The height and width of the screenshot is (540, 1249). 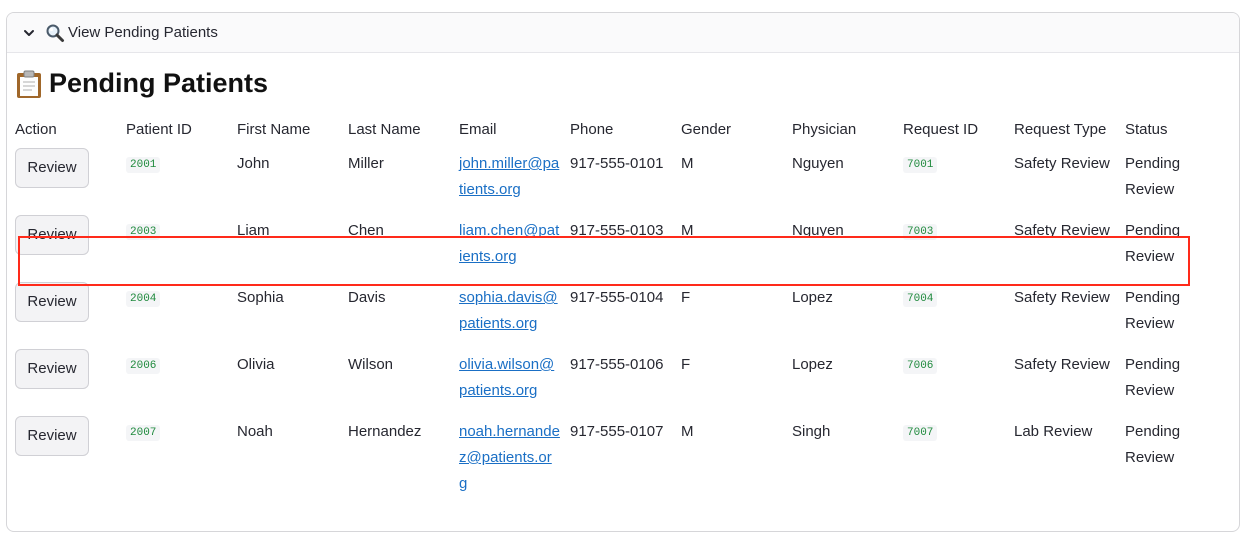 I want to click on expander-label: View Pending Patients, so click(x=143, y=32).